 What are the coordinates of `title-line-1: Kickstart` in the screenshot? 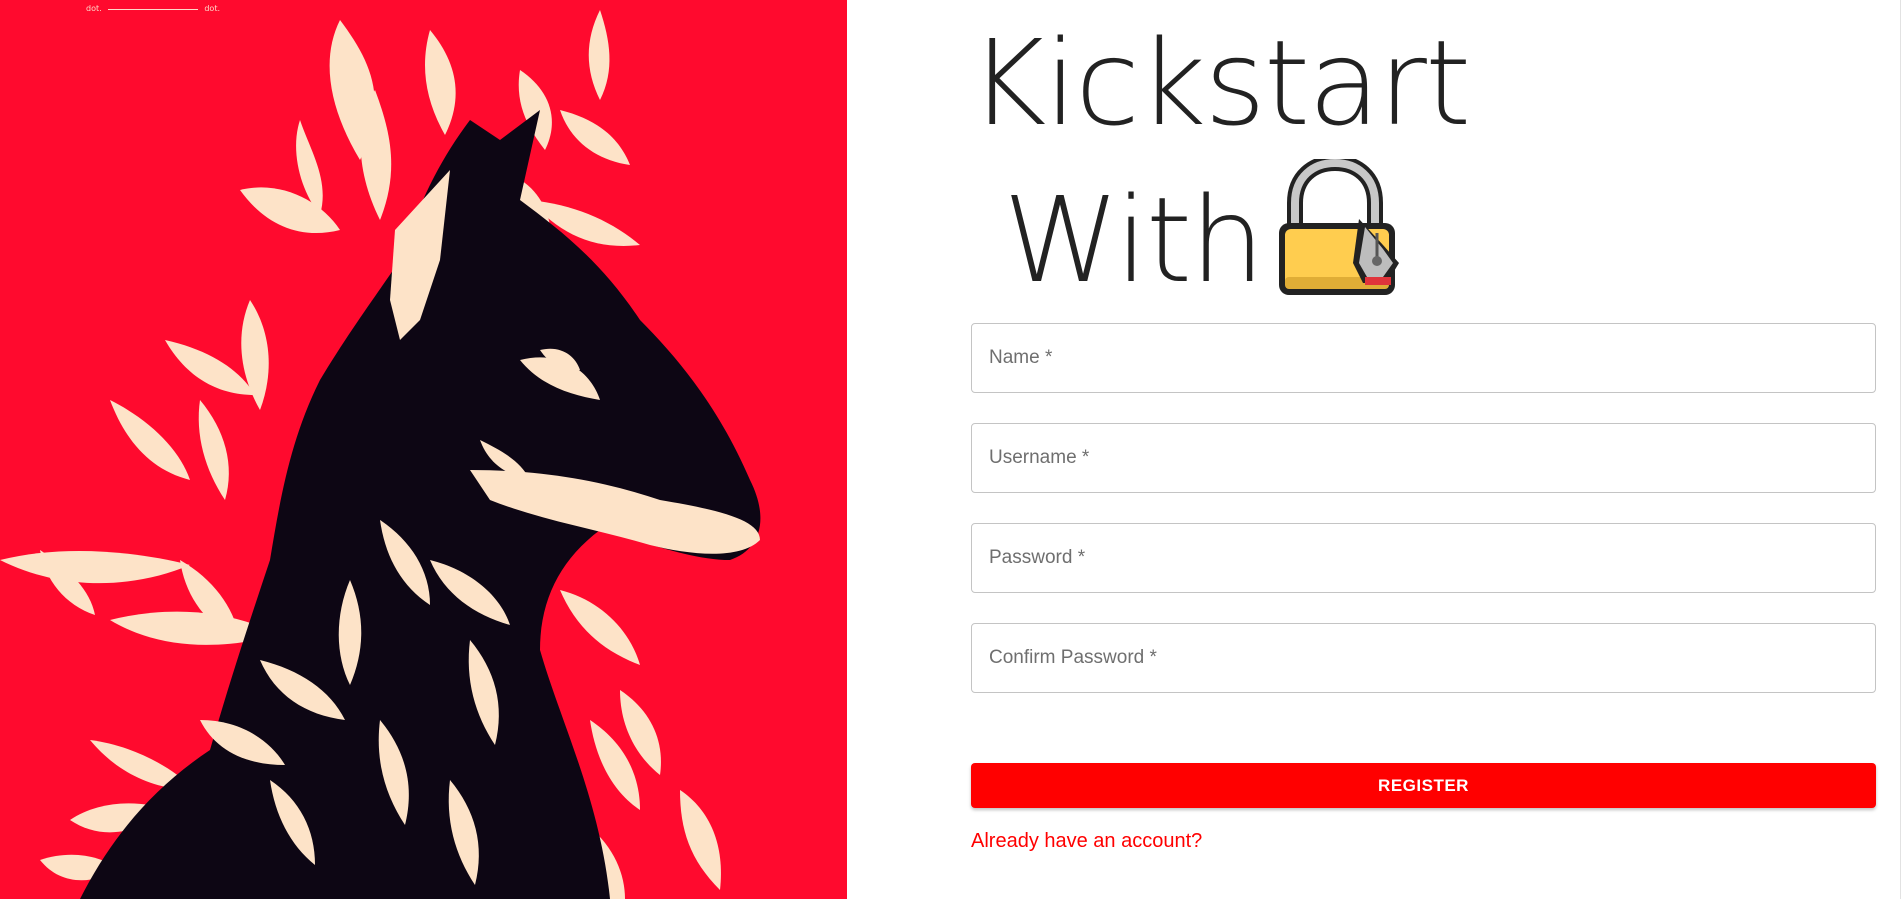 It's located at (1220, 83).